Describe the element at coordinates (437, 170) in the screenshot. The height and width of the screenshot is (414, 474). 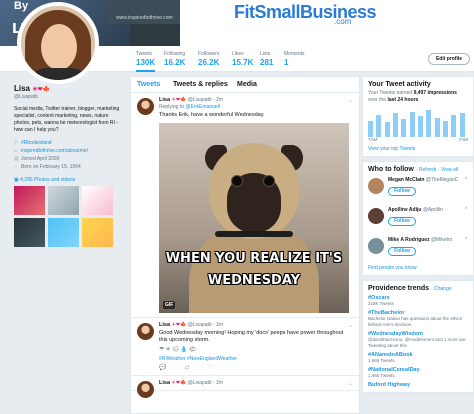
I see `refresh-view-all-link: · Refresh · View all` at that location.